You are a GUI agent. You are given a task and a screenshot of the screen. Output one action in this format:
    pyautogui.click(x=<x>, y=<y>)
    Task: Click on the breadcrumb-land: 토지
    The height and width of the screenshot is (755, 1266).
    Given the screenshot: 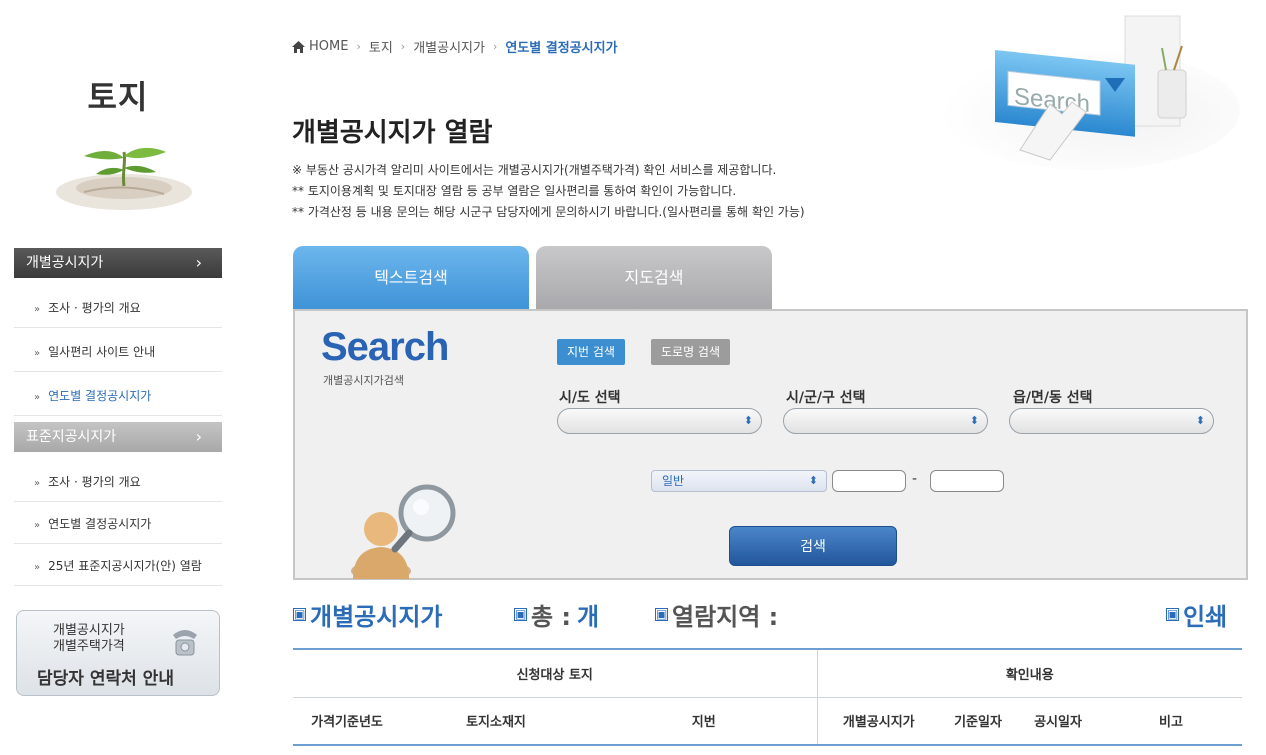 What is the action you would take?
    pyautogui.click(x=381, y=46)
    